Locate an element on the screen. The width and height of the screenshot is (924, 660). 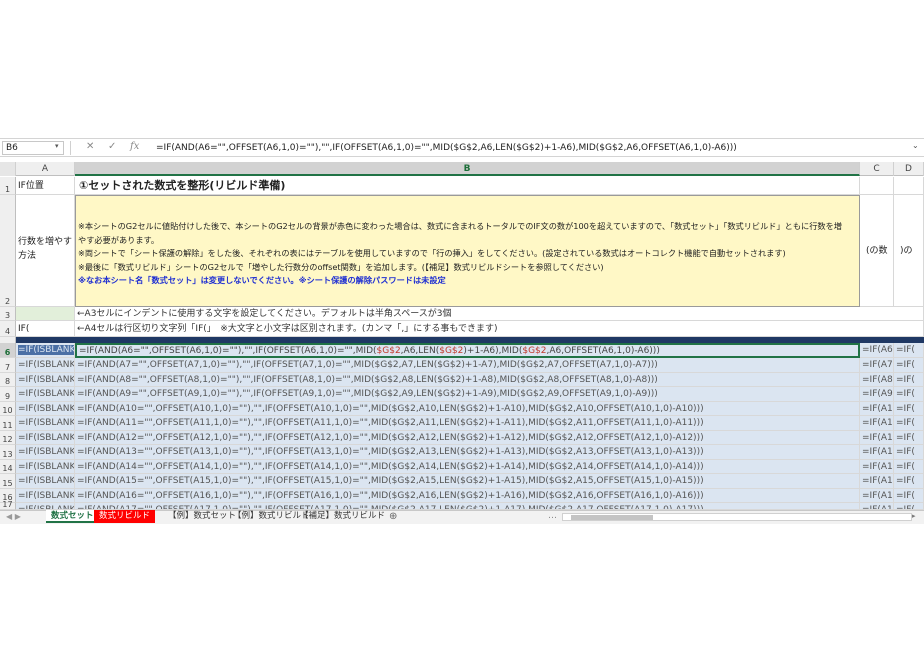
row-header: 15 is located at coordinates (8, 481).